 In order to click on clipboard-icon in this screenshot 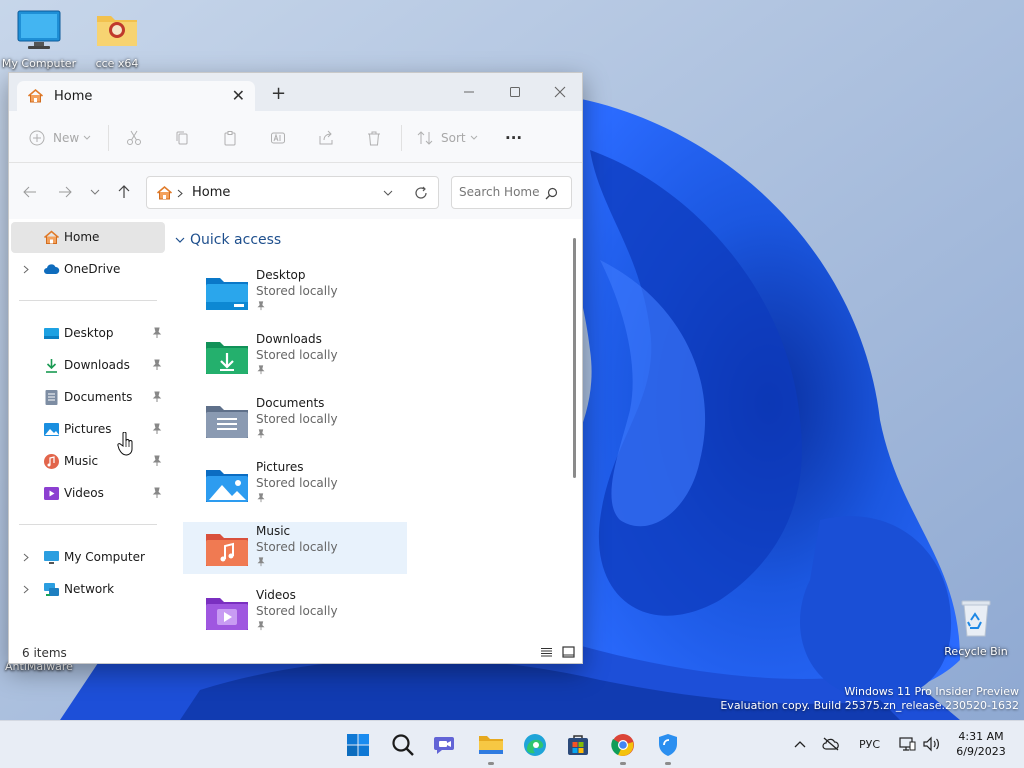, I will do `click(230, 138)`.